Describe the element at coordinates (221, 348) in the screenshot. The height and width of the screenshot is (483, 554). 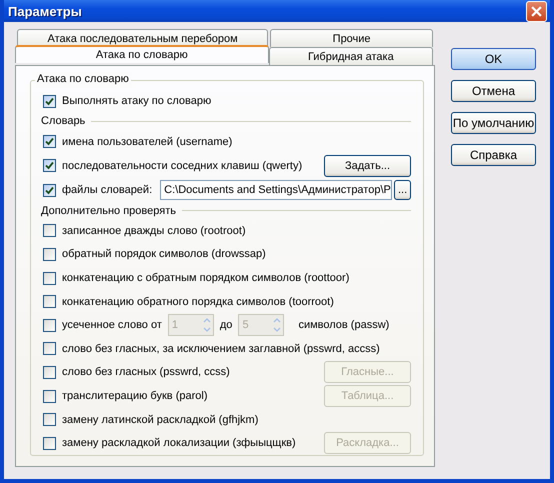
I see `option-label: слово без гласных, за исключением заглавной (psswrd, accss)` at that location.